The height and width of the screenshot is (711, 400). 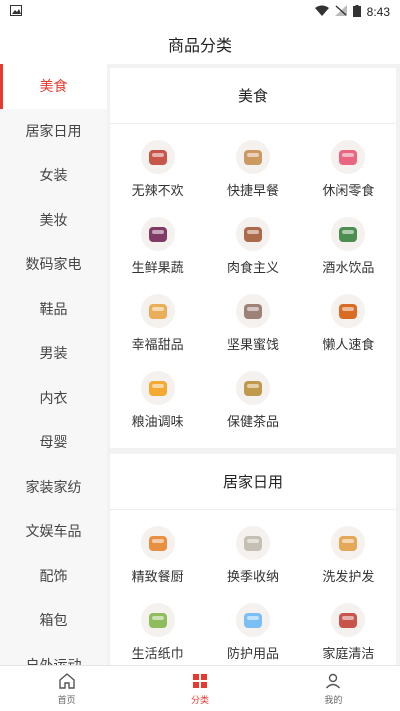 I want to click on subcategory-label: 家庭清洁, so click(x=348, y=654).